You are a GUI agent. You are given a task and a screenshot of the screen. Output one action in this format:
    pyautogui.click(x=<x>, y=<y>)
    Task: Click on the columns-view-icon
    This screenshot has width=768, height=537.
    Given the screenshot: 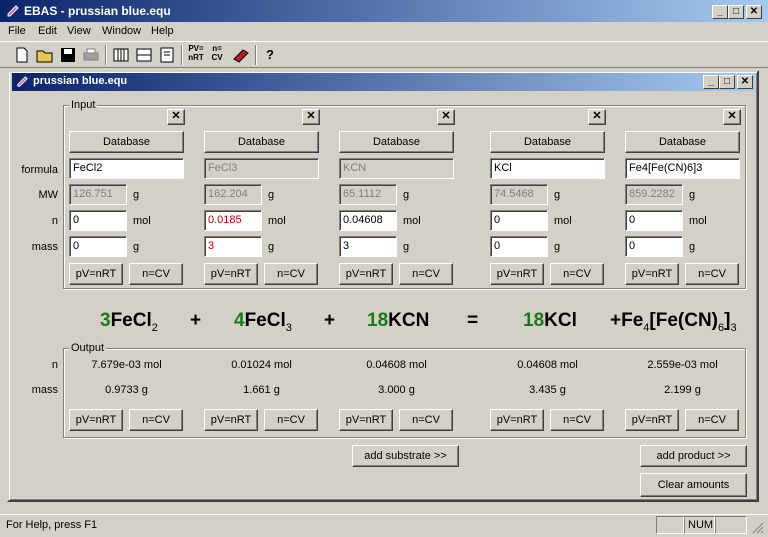 What is the action you would take?
    pyautogui.click(x=121, y=55)
    